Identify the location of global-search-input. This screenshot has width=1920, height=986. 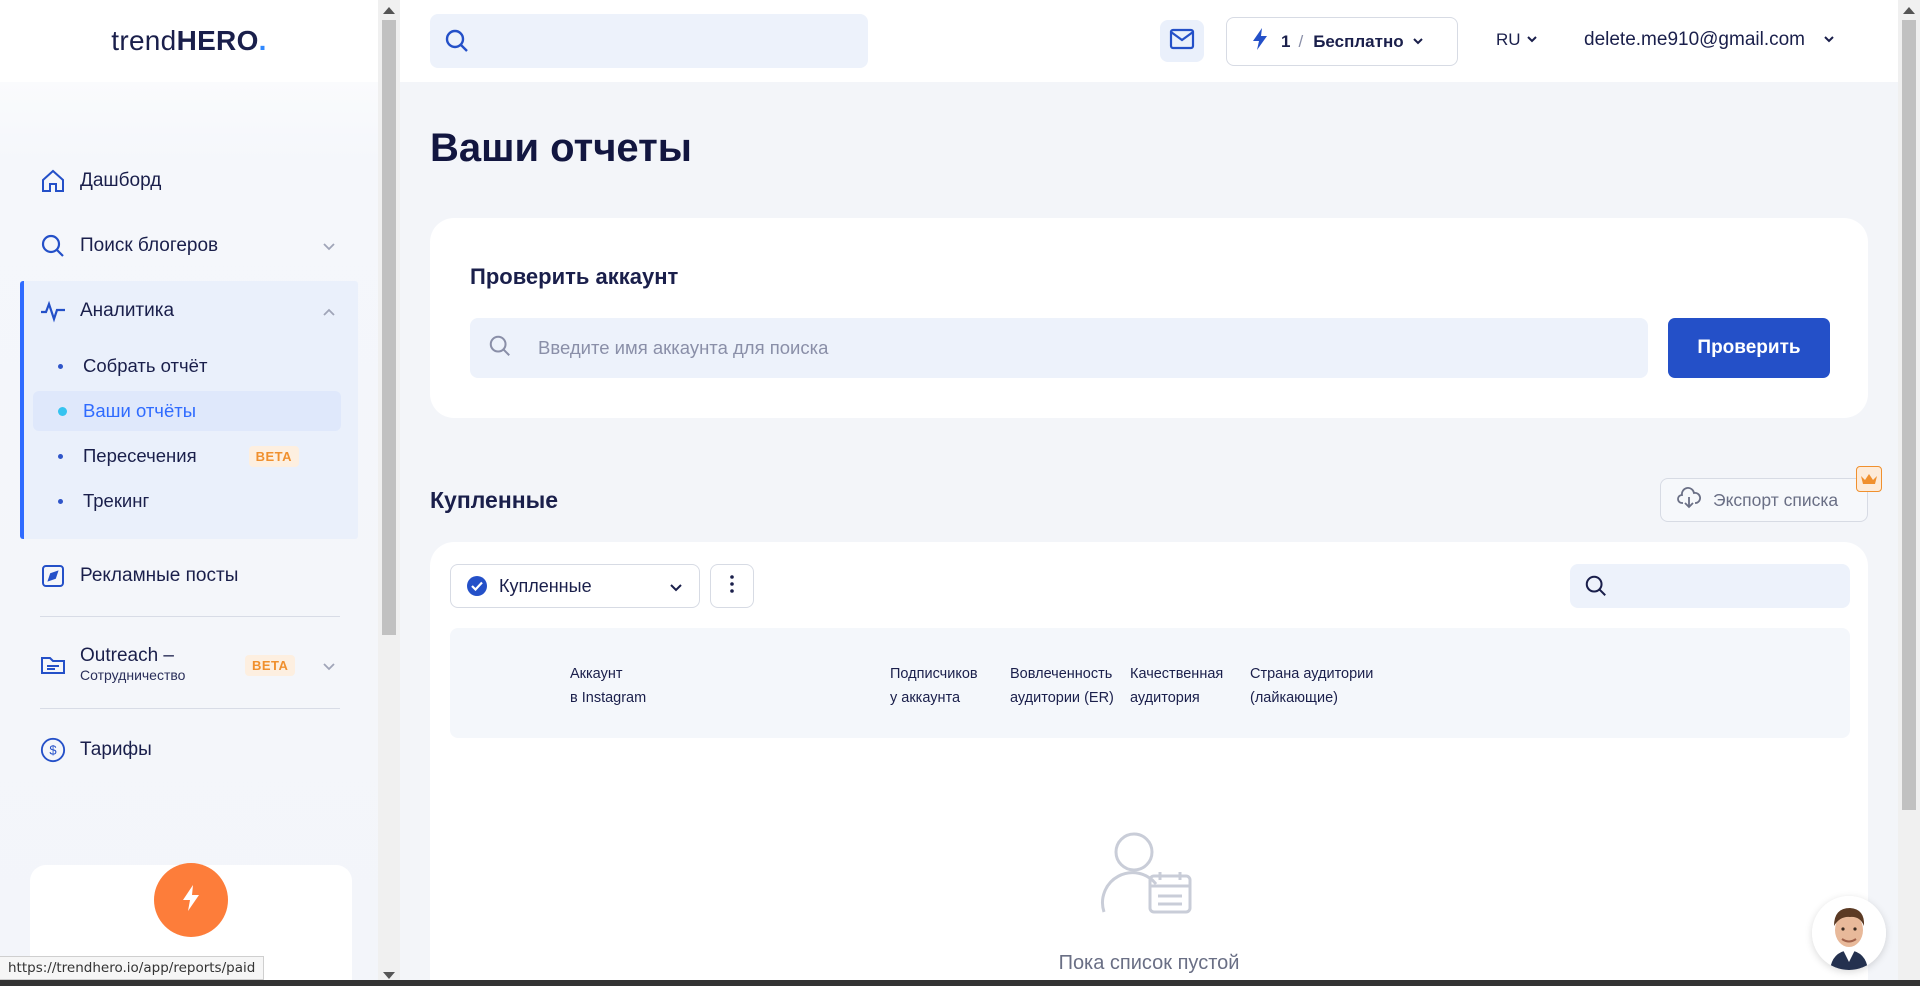
(649, 41).